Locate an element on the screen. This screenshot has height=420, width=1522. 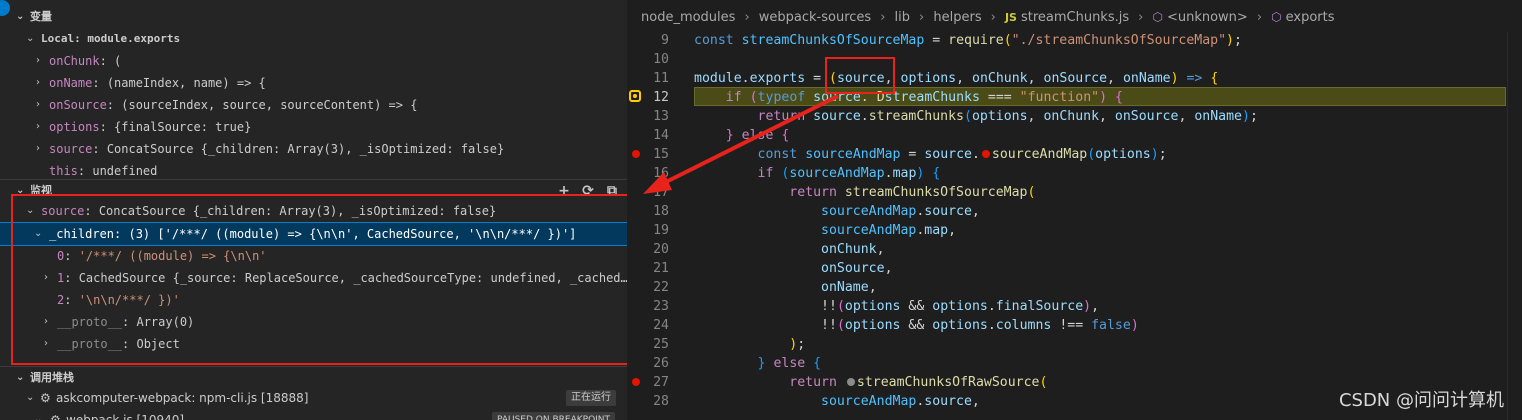
watermark: CSDN @问问计算机 is located at coordinates (1421, 400).